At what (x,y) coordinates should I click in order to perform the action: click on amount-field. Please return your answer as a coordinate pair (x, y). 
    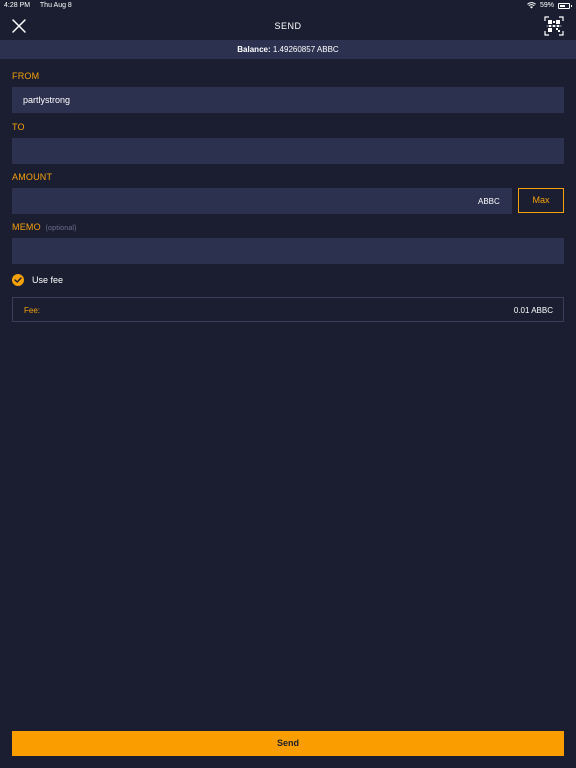
    Looking at the image, I should click on (262, 201).